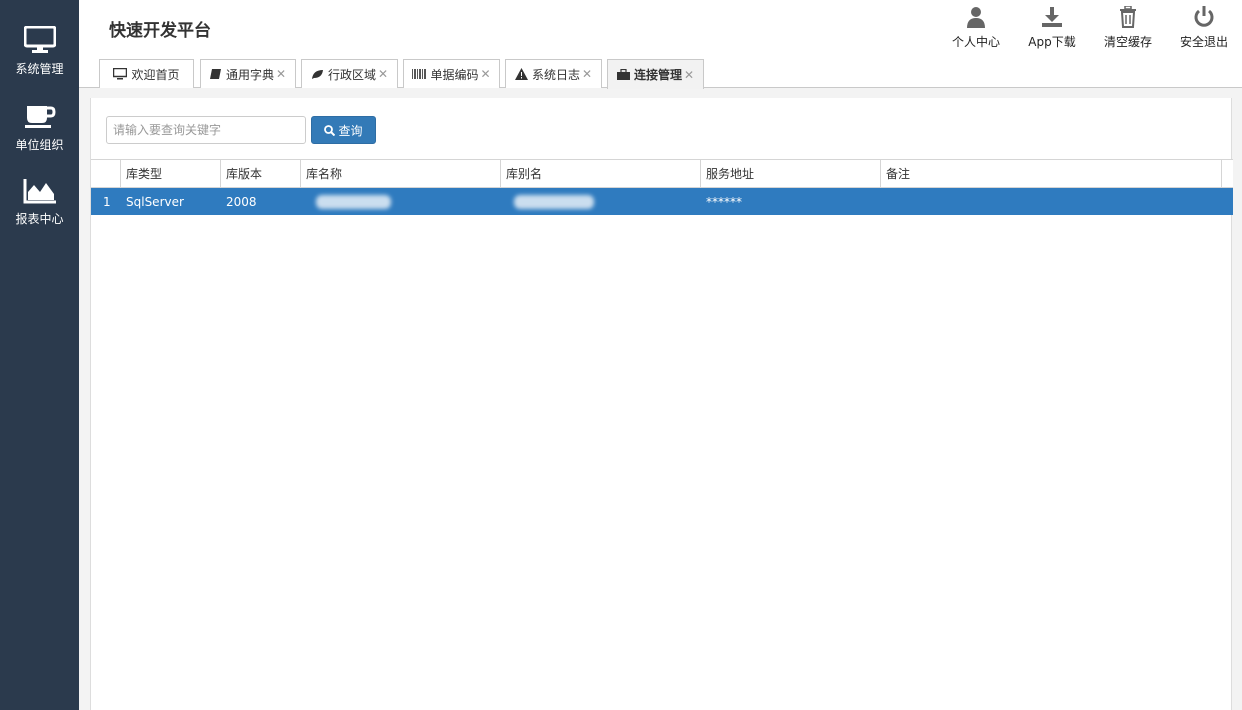 The image size is (1242, 710). What do you see at coordinates (40, 117) in the screenshot?
I see `coffee-cup-icon` at bounding box center [40, 117].